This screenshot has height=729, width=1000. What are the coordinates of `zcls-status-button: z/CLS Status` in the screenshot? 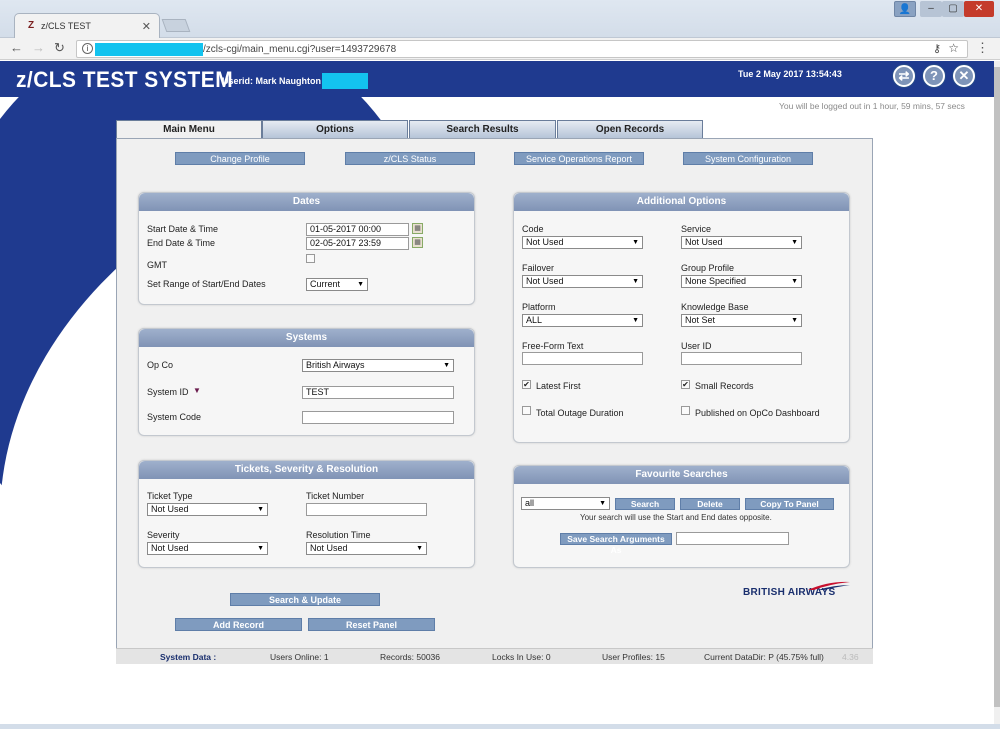 It's located at (410, 158).